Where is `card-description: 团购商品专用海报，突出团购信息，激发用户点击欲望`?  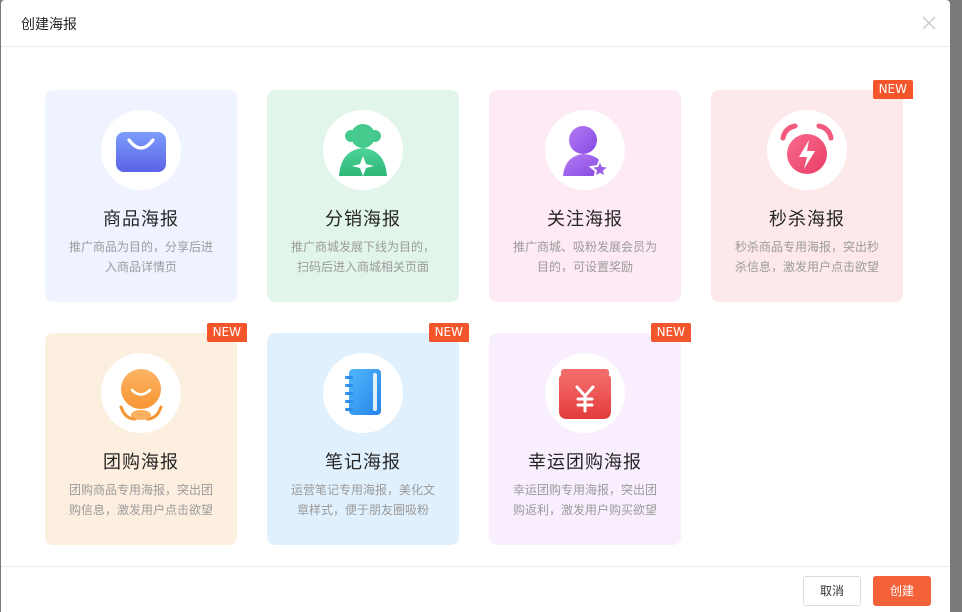
card-description: 团购商品专用海报，突出团购信息，激发用户点击欲望 is located at coordinates (140, 500).